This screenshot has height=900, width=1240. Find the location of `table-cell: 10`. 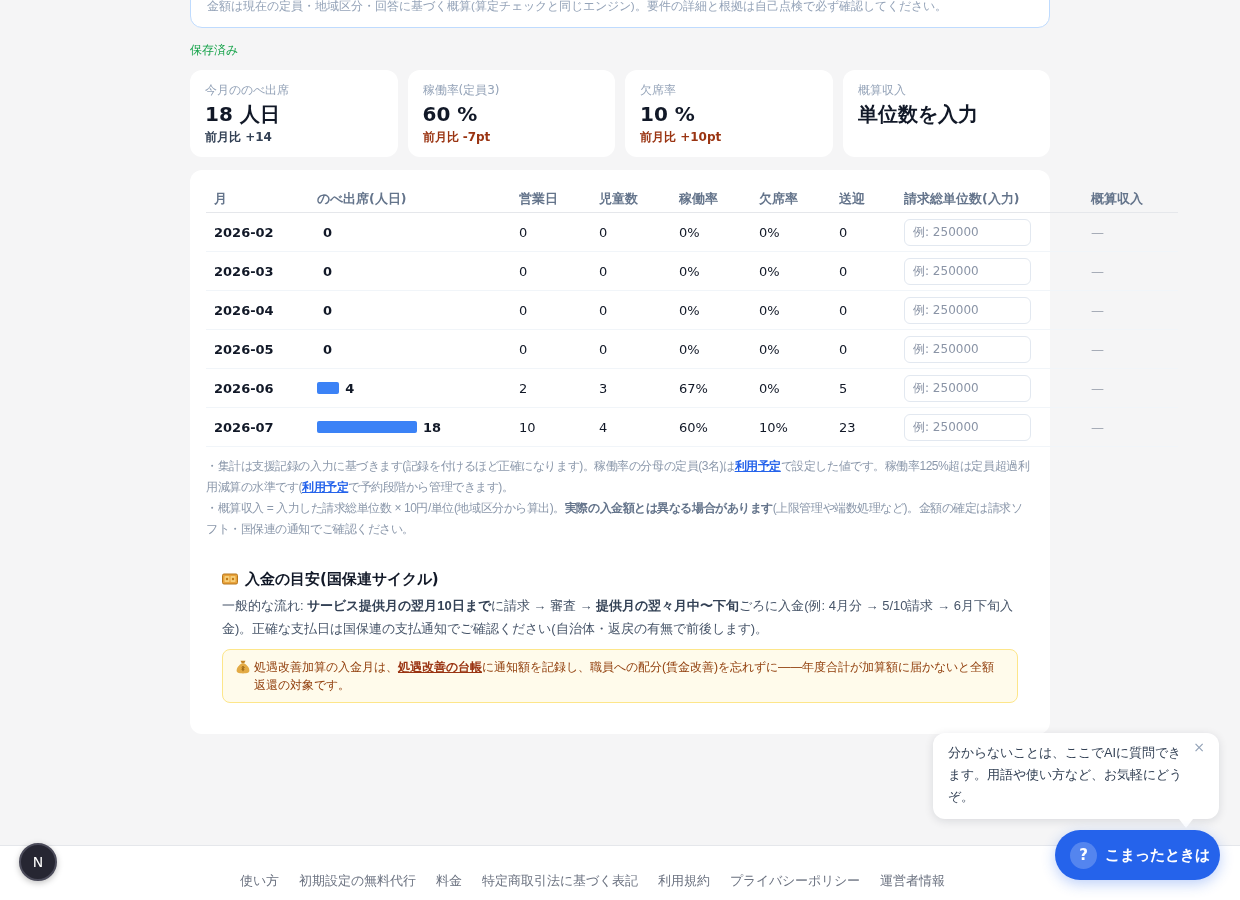

table-cell: 10 is located at coordinates (551, 427).